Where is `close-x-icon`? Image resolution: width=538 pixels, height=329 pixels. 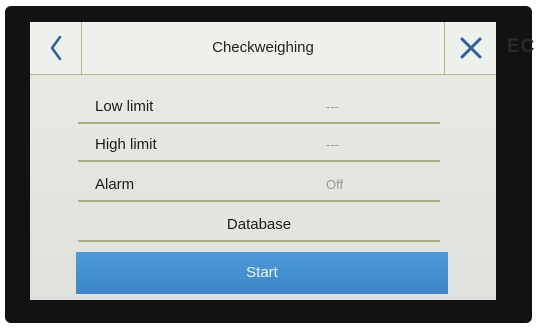 close-x-icon is located at coordinates (470, 48).